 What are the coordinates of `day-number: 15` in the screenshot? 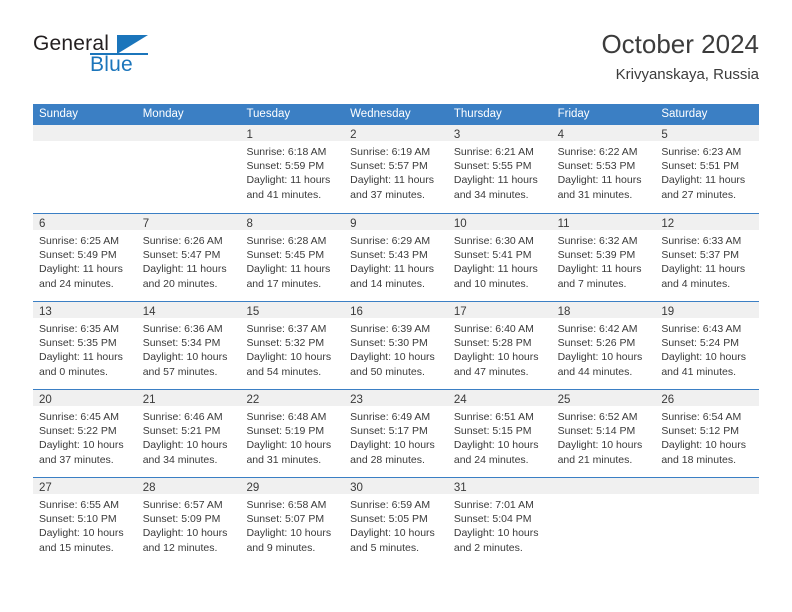 It's located at (253, 312).